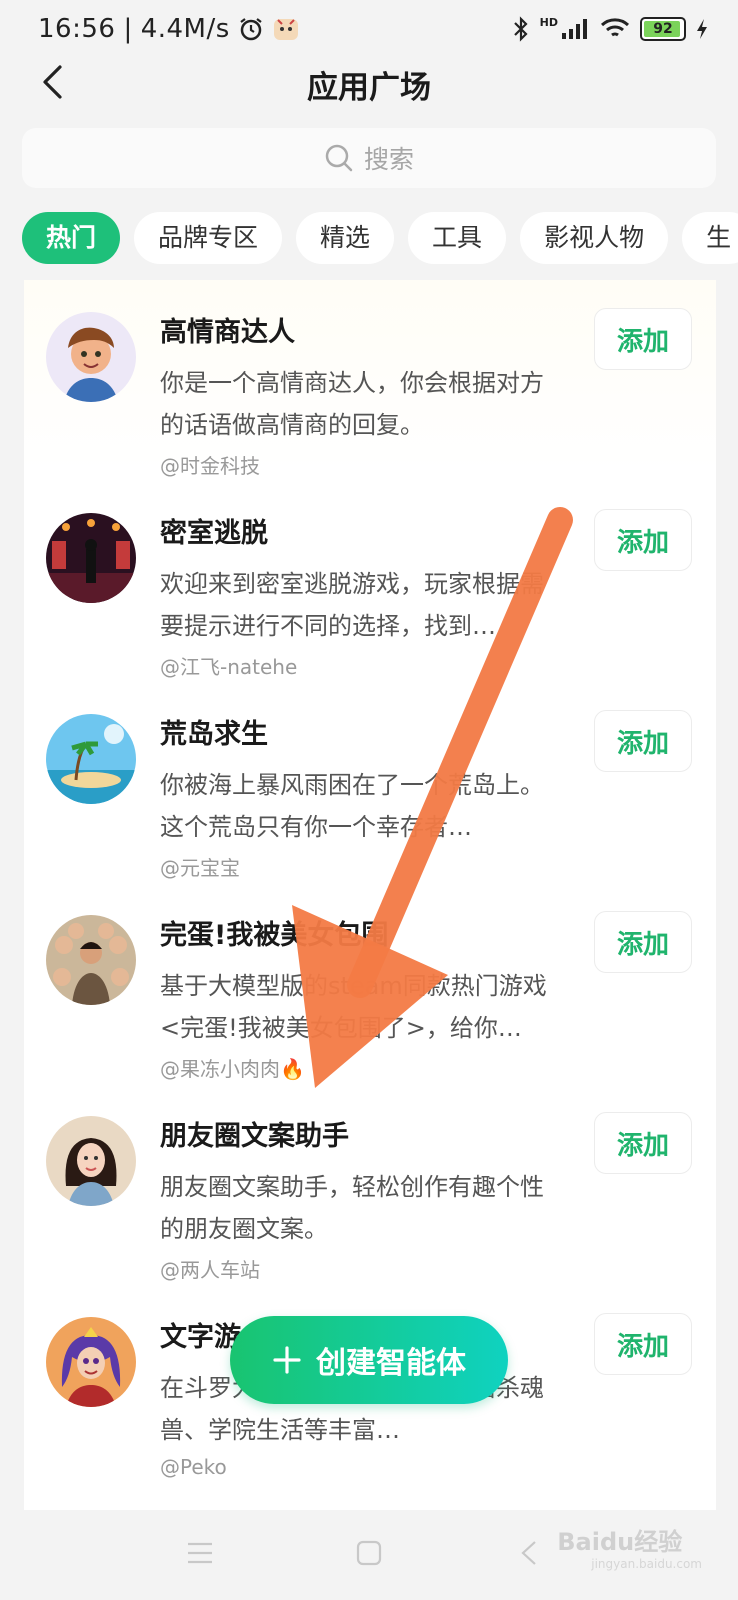 The height and width of the screenshot is (1600, 738). I want to click on item-title: 高情商达人, so click(227, 332).